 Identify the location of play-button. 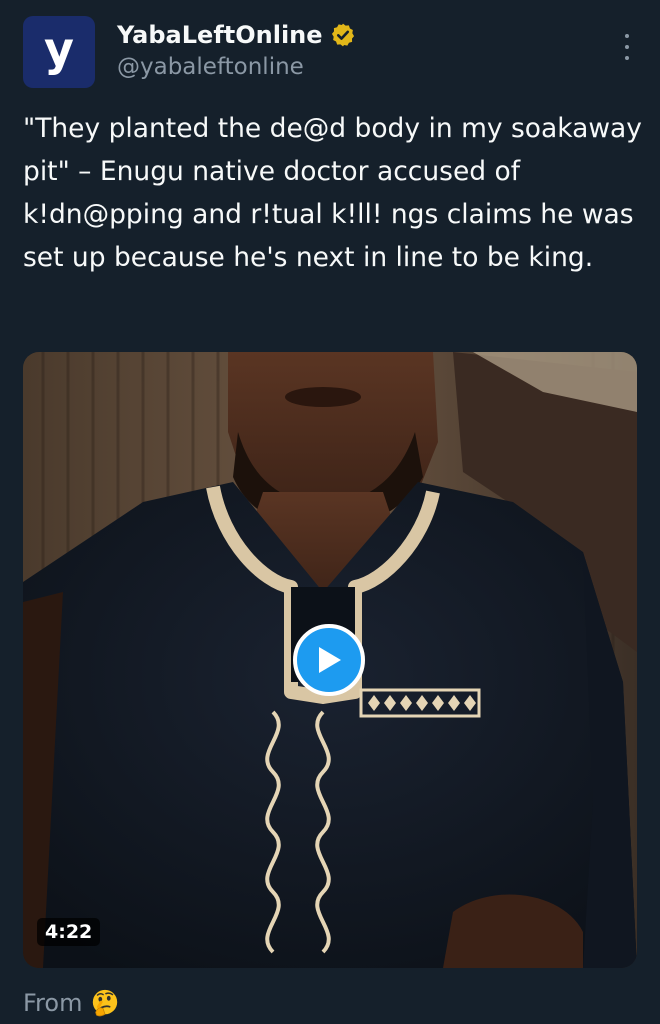
(329, 660).